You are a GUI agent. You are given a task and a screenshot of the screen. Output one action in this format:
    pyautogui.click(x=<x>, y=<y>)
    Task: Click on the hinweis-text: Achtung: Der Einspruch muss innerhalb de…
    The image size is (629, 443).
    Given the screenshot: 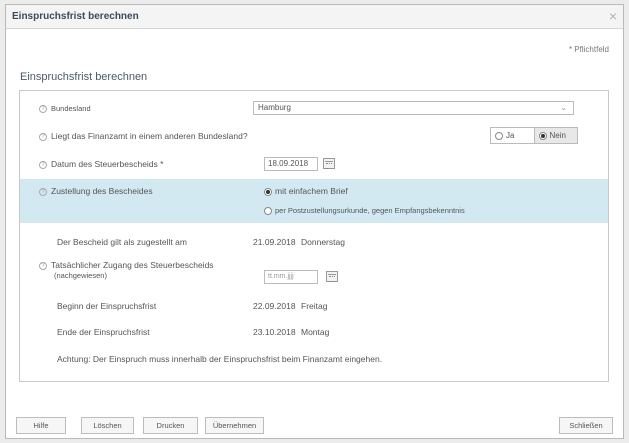 What is the action you would take?
    pyautogui.click(x=220, y=359)
    